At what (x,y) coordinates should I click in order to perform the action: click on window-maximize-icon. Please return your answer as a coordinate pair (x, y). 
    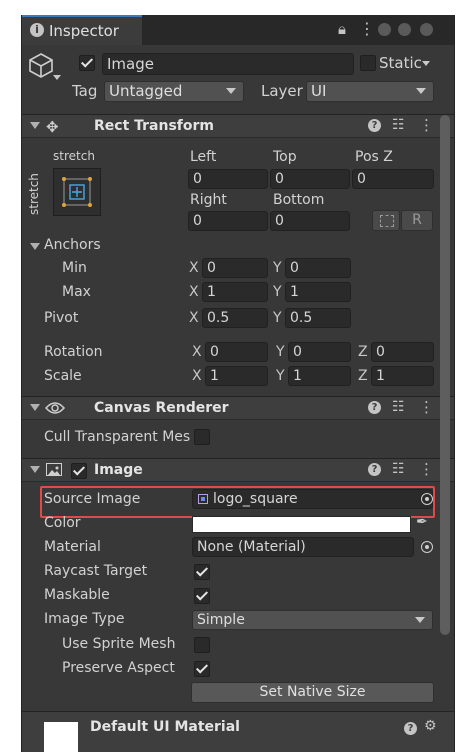
    Looking at the image, I should click on (404, 29).